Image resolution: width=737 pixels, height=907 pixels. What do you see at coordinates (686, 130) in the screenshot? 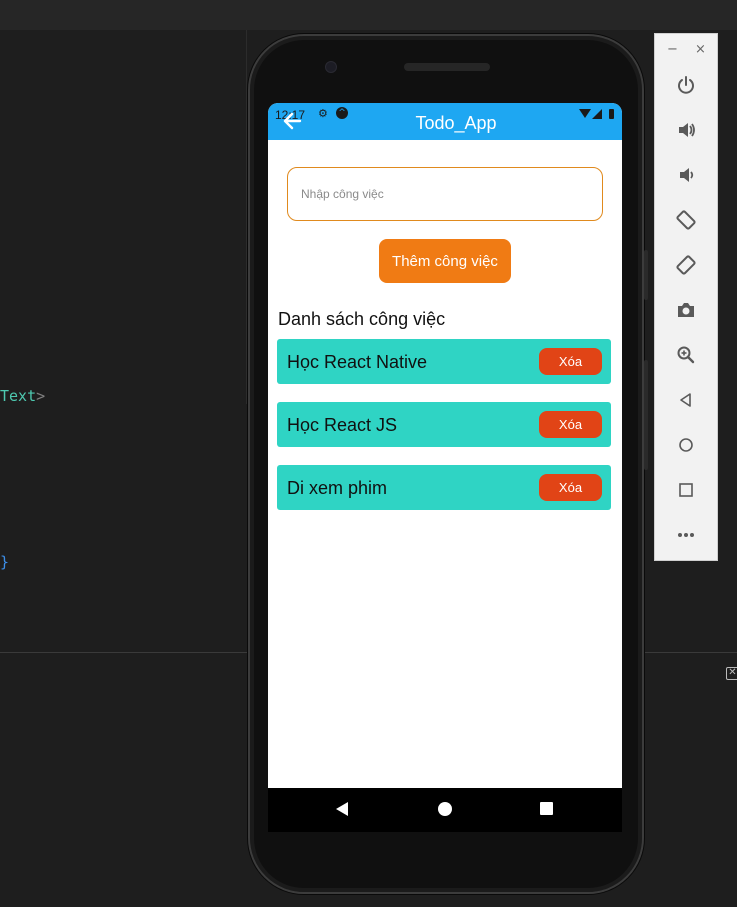
I see `volume-up-icon` at bounding box center [686, 130].